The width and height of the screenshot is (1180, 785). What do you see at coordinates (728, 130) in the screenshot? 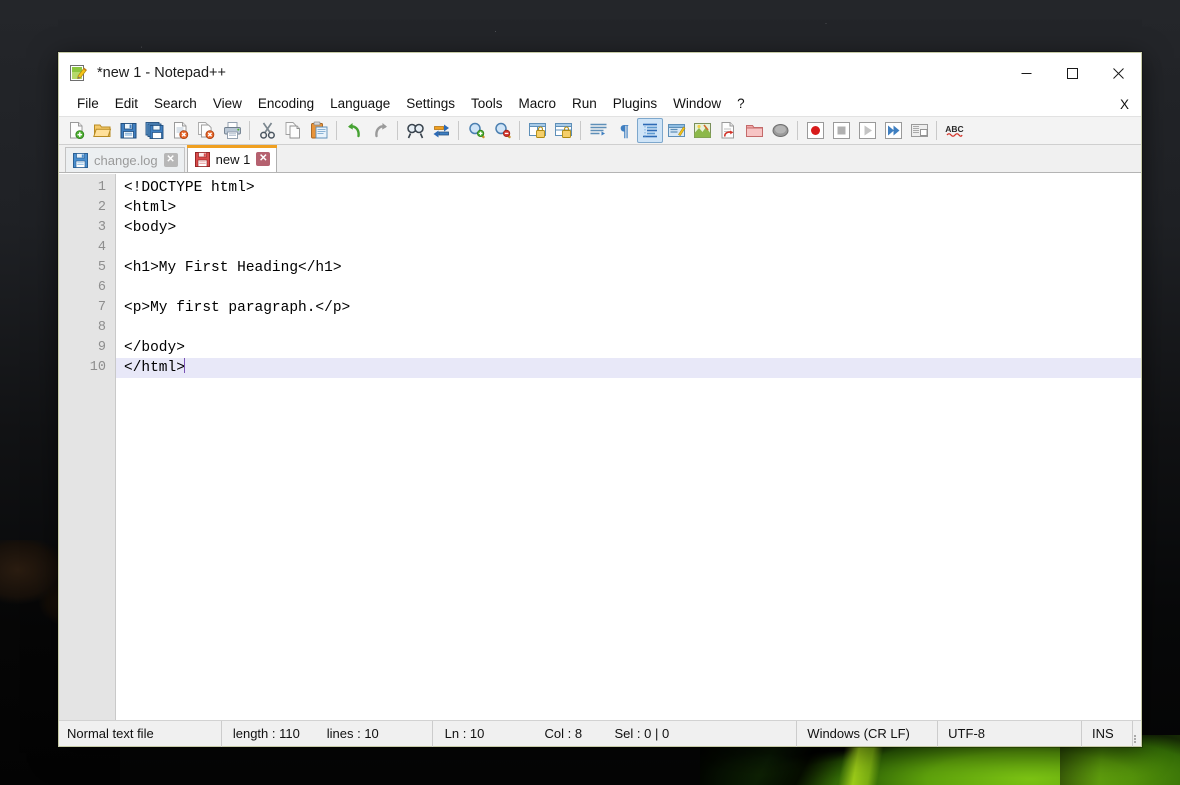
I see `function-list-icon` at bounding box center [728, 130].